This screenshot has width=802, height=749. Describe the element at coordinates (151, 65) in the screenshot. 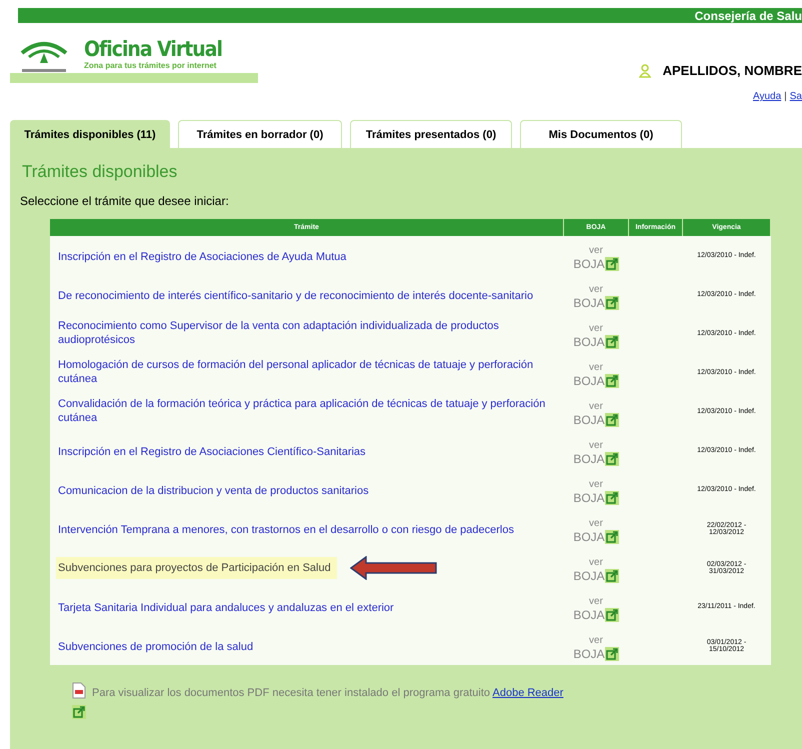

I see `logo-subtitle: Zona para tus trámites por internet` at that location.